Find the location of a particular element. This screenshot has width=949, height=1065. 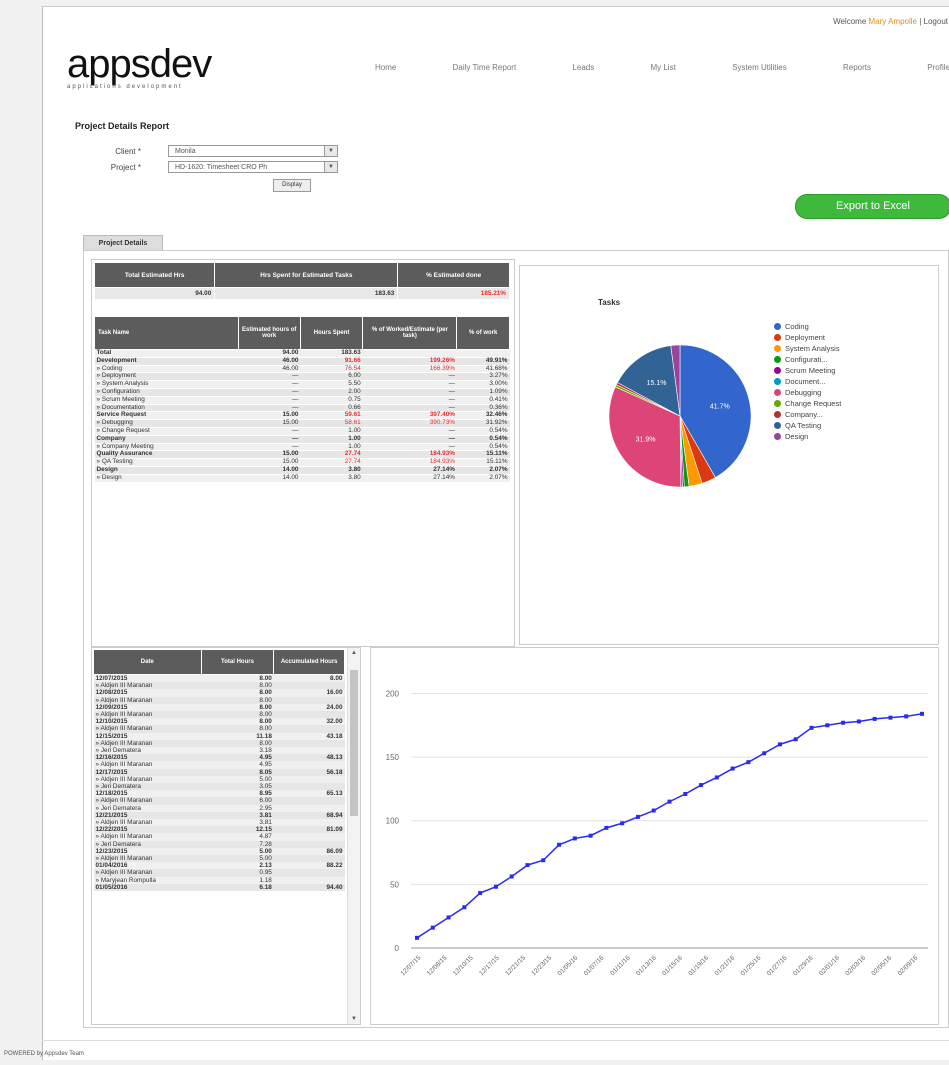

y-tick-label: 150 is located at coordinates (393, 757).